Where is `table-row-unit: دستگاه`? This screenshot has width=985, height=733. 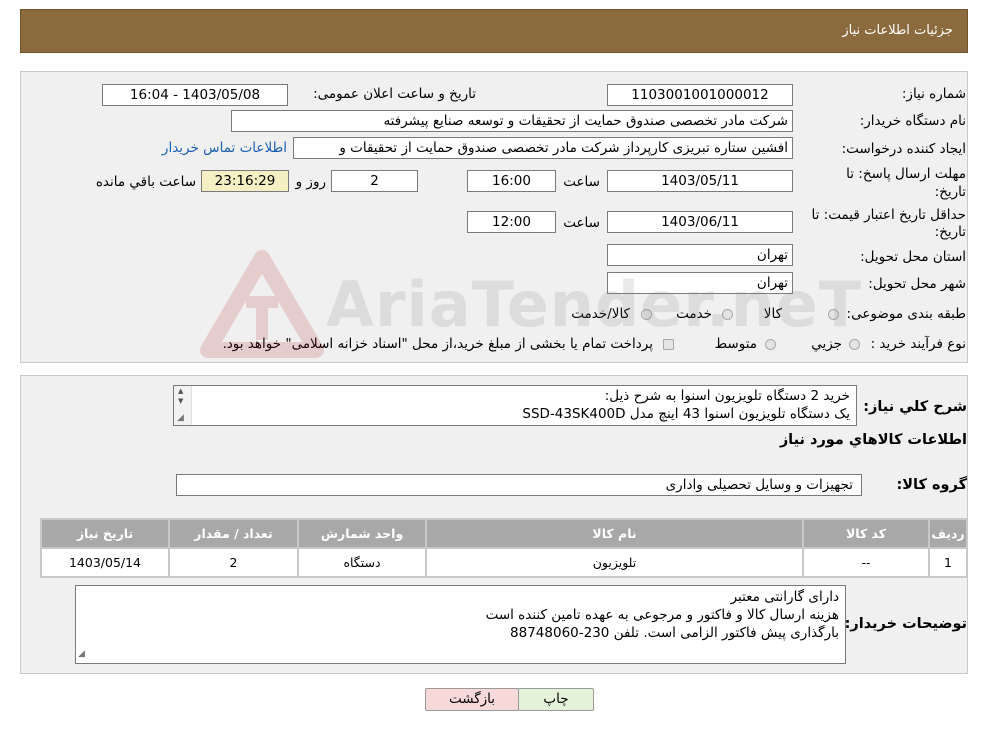
table-row-unit: دستگاه is located at coordinates (362, 562).